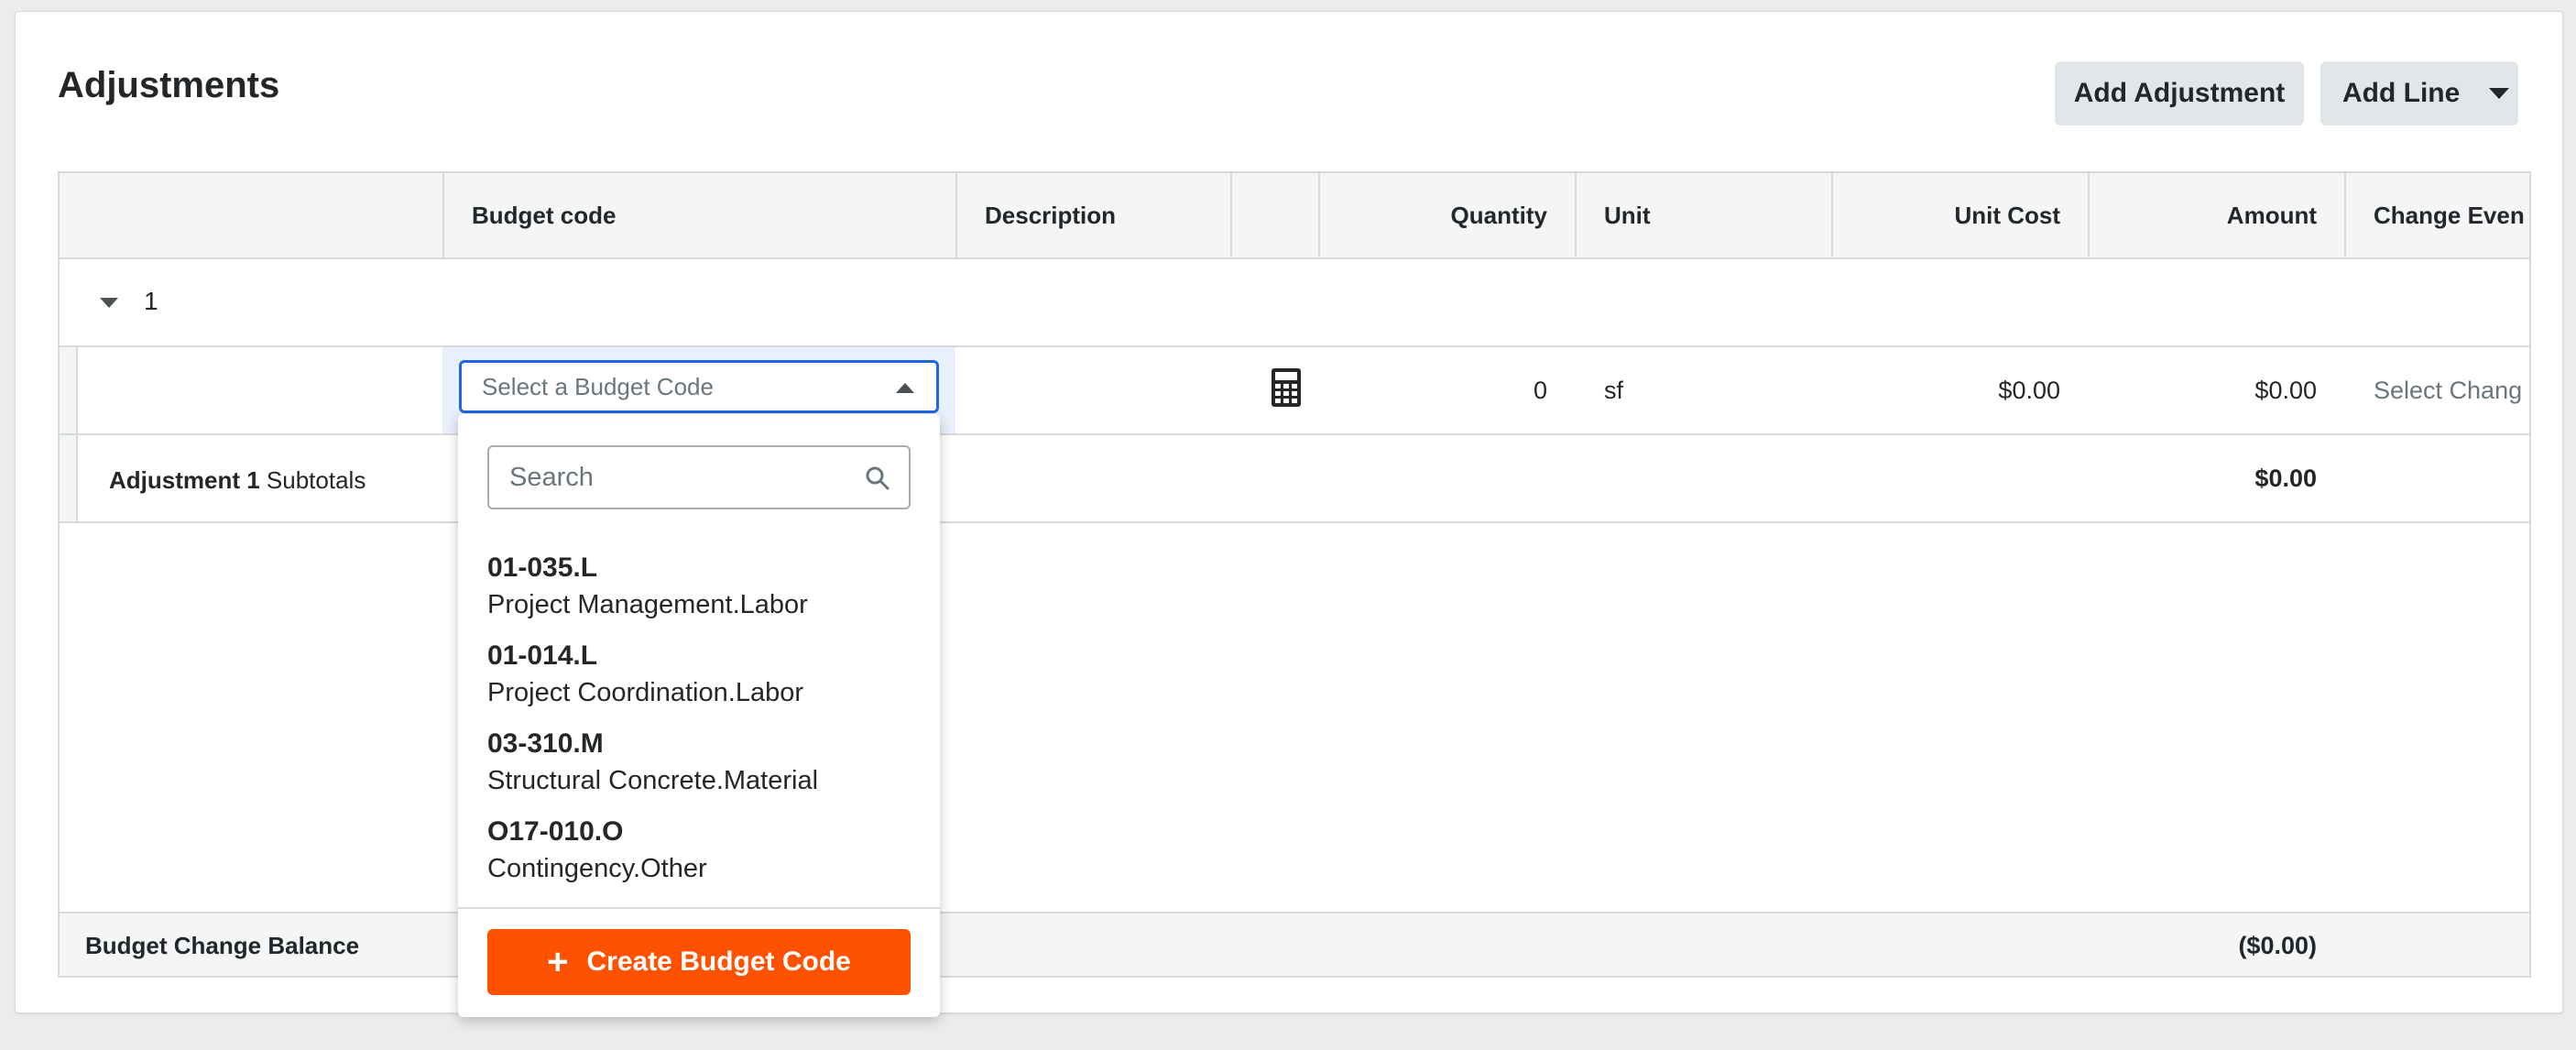  What do you see at coordinates (1294, 944) in the screenshot?
I see `budget-change-balance-row: Budget Change Balance ($0.00)` at bounding box center [1294, 944].